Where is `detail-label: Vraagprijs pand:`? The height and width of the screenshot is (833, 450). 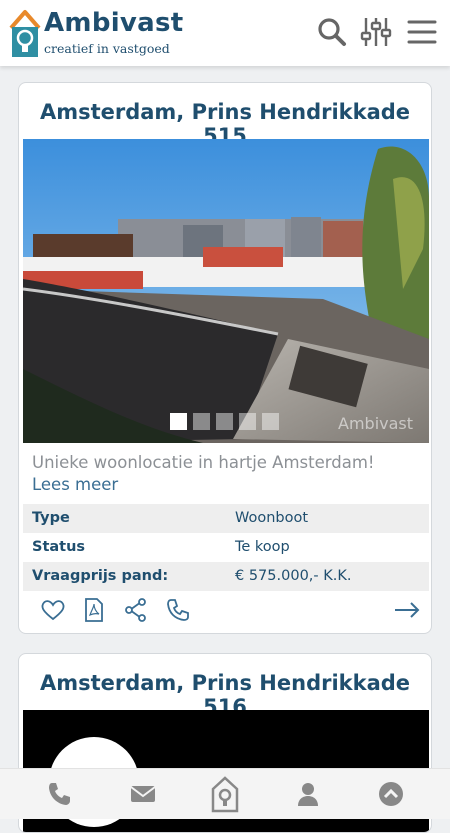 detail-label: Vraagprijs pand: is located at coordinates (100, 576).